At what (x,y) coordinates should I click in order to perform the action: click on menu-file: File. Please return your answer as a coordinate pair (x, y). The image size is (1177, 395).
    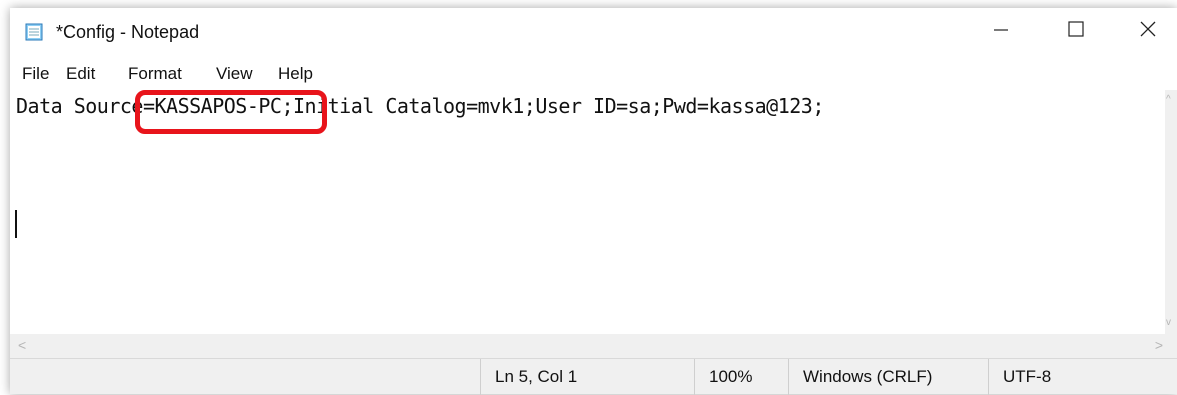
    Looking at the image, I should click on (35, 74).